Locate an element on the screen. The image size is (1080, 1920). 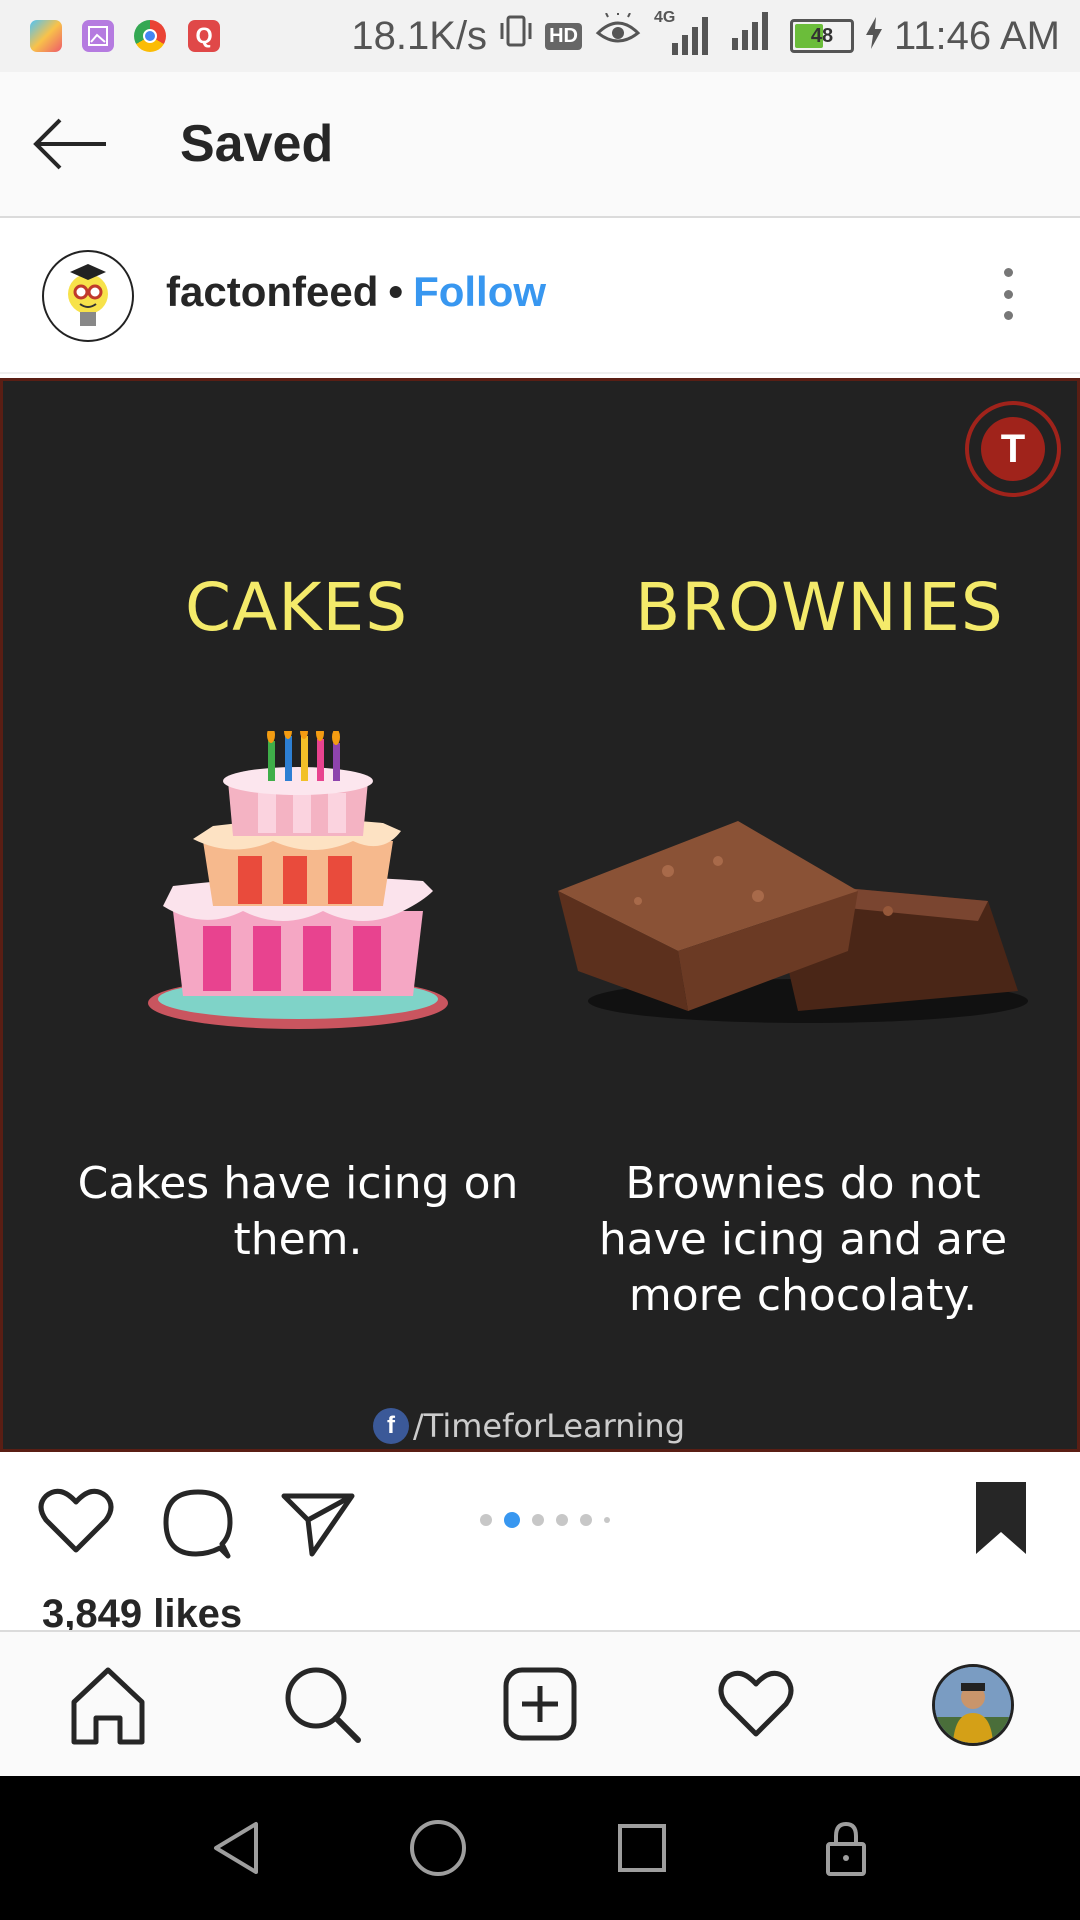
page-title: Saved is located at coordinates (257, 144).